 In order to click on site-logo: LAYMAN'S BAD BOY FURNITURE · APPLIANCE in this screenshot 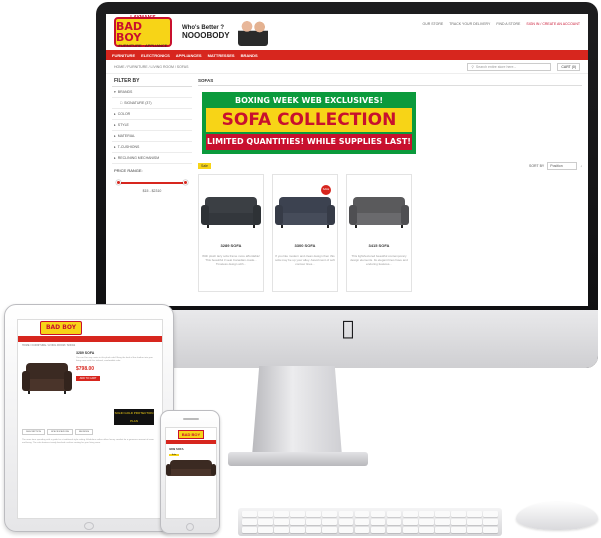, I will do `click(143, 32)`.